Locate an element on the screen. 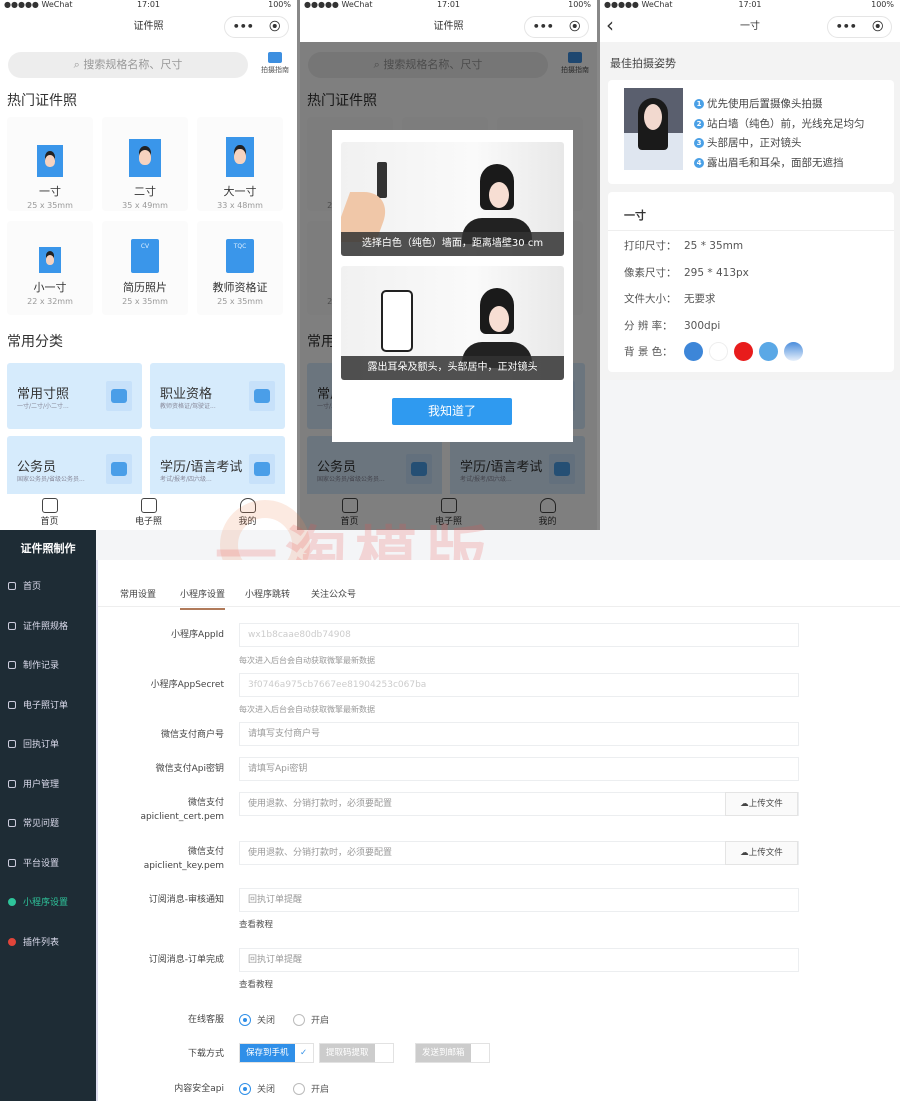 The image size is (900, 1101). sidebar-item-print: 回执订单 is located at coordinates (33, 743).